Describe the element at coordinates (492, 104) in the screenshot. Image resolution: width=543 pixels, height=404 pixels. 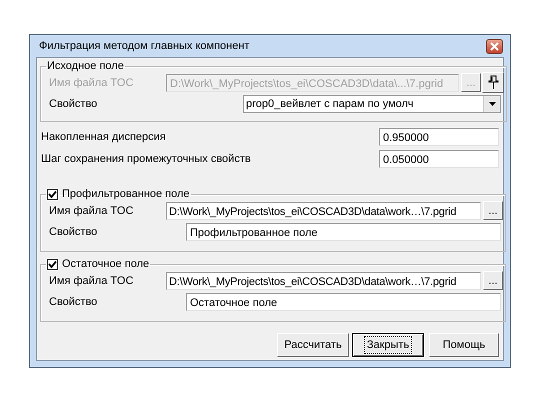
I see `dropdown-arrow-icon` at that location.